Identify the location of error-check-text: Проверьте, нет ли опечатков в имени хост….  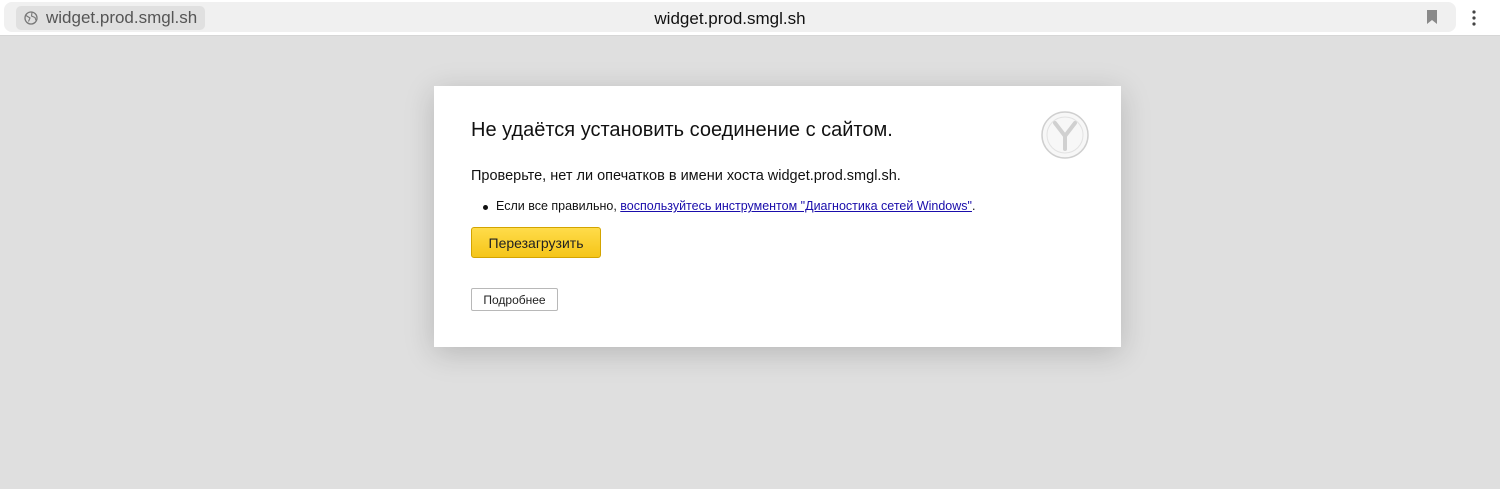
(686, 176).